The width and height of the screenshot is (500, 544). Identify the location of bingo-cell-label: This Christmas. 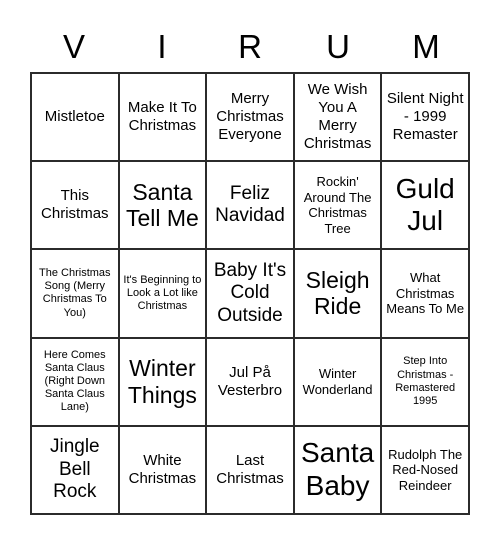
(75, 205).